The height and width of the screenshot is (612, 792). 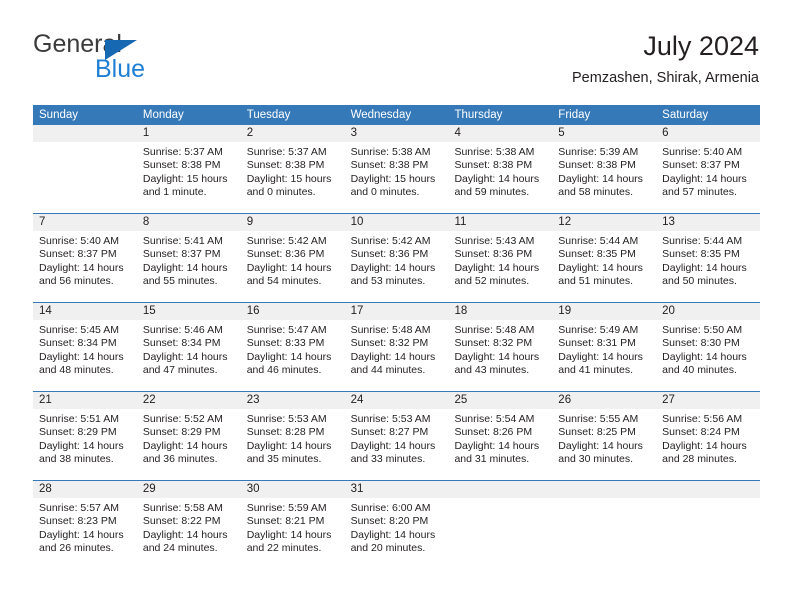 What do you see at coordinates (685, 115) in the screenshot?
I see `weekday-header-saturday: Saturday` at bounding box center [685, 115].